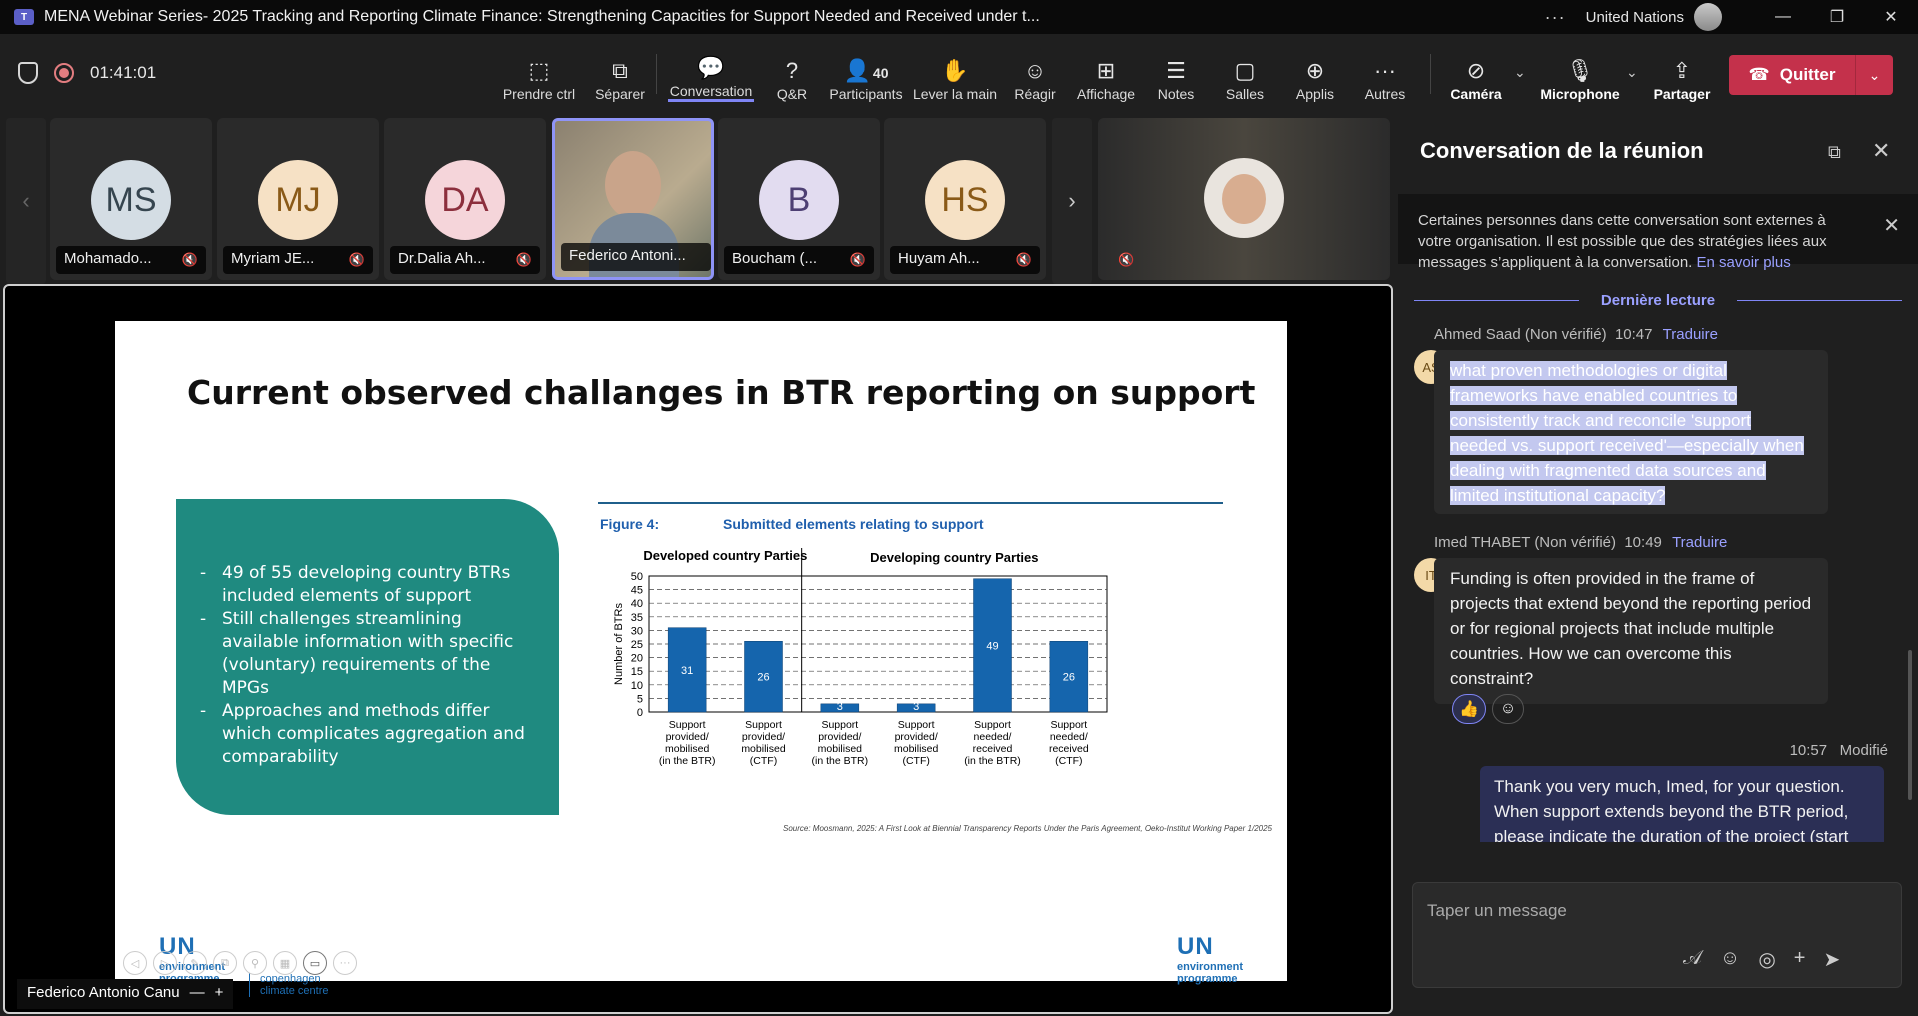 This screenshot has height=1016, width=1918. I want to click on raise-hand-button: ✋ Lever la main, so click(955, 73).